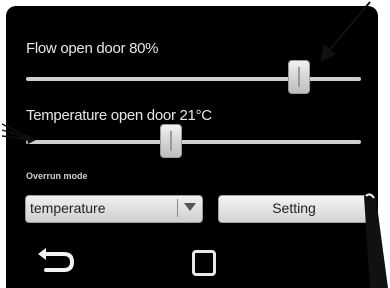  I want to click on select-divider, so click(177, 208).